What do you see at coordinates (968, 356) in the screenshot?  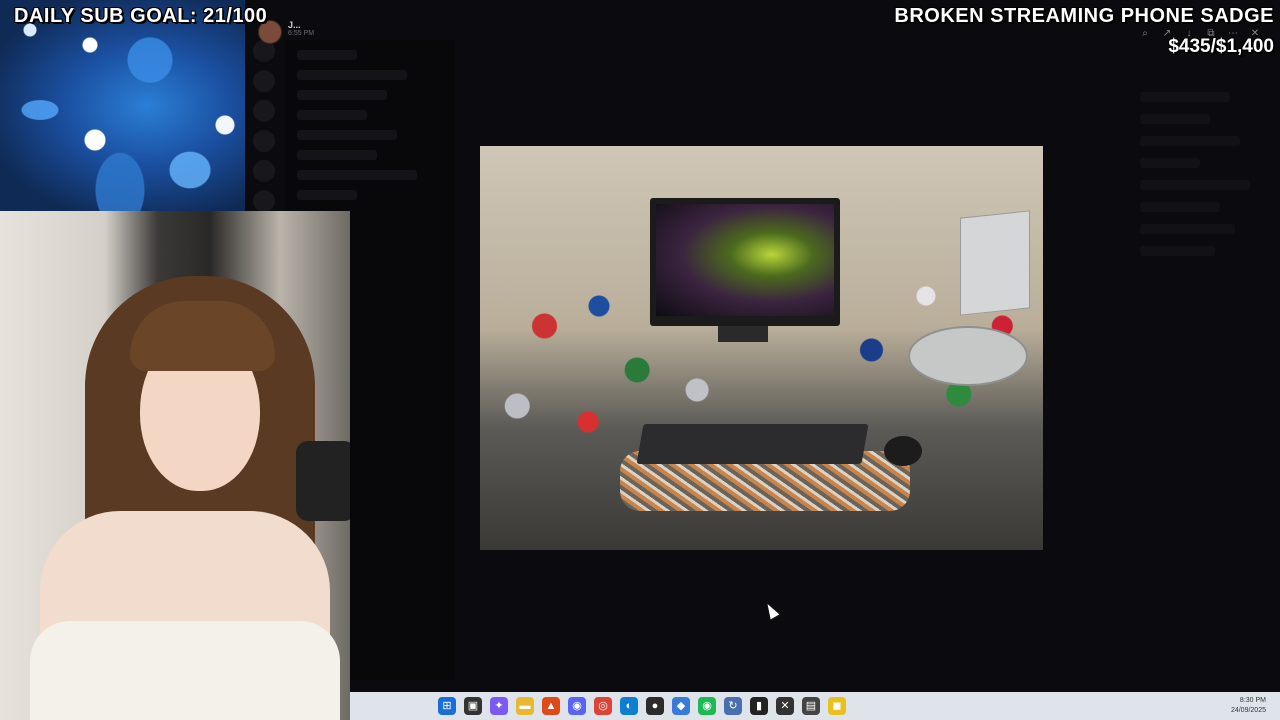 I see `plate` at bounding box center [968, 356].